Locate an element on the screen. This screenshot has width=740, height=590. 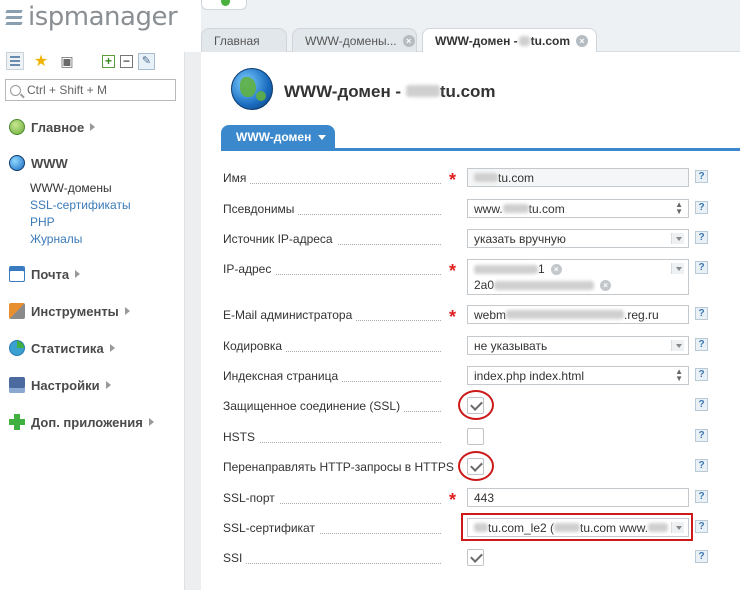
home-icon is located at coordinates (17, 127).